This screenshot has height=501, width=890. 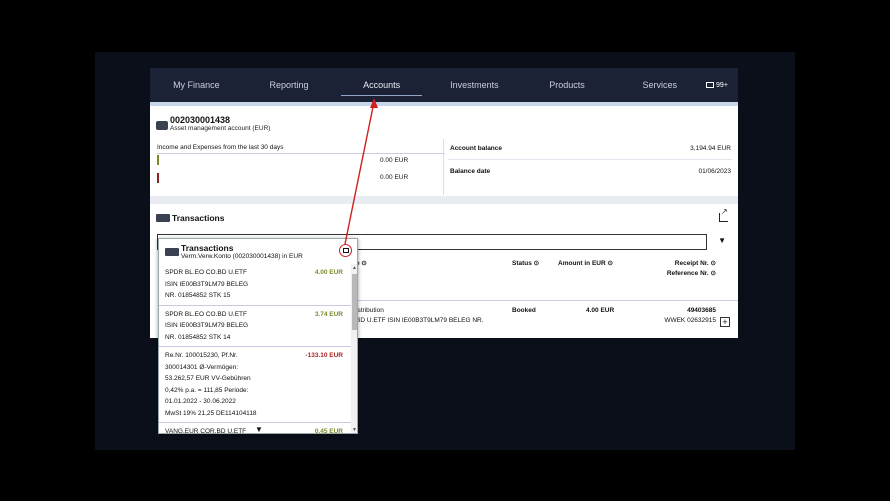 I want to click on list-item-text: NR. 01854852 STK 14, so click(x=198, y=337).